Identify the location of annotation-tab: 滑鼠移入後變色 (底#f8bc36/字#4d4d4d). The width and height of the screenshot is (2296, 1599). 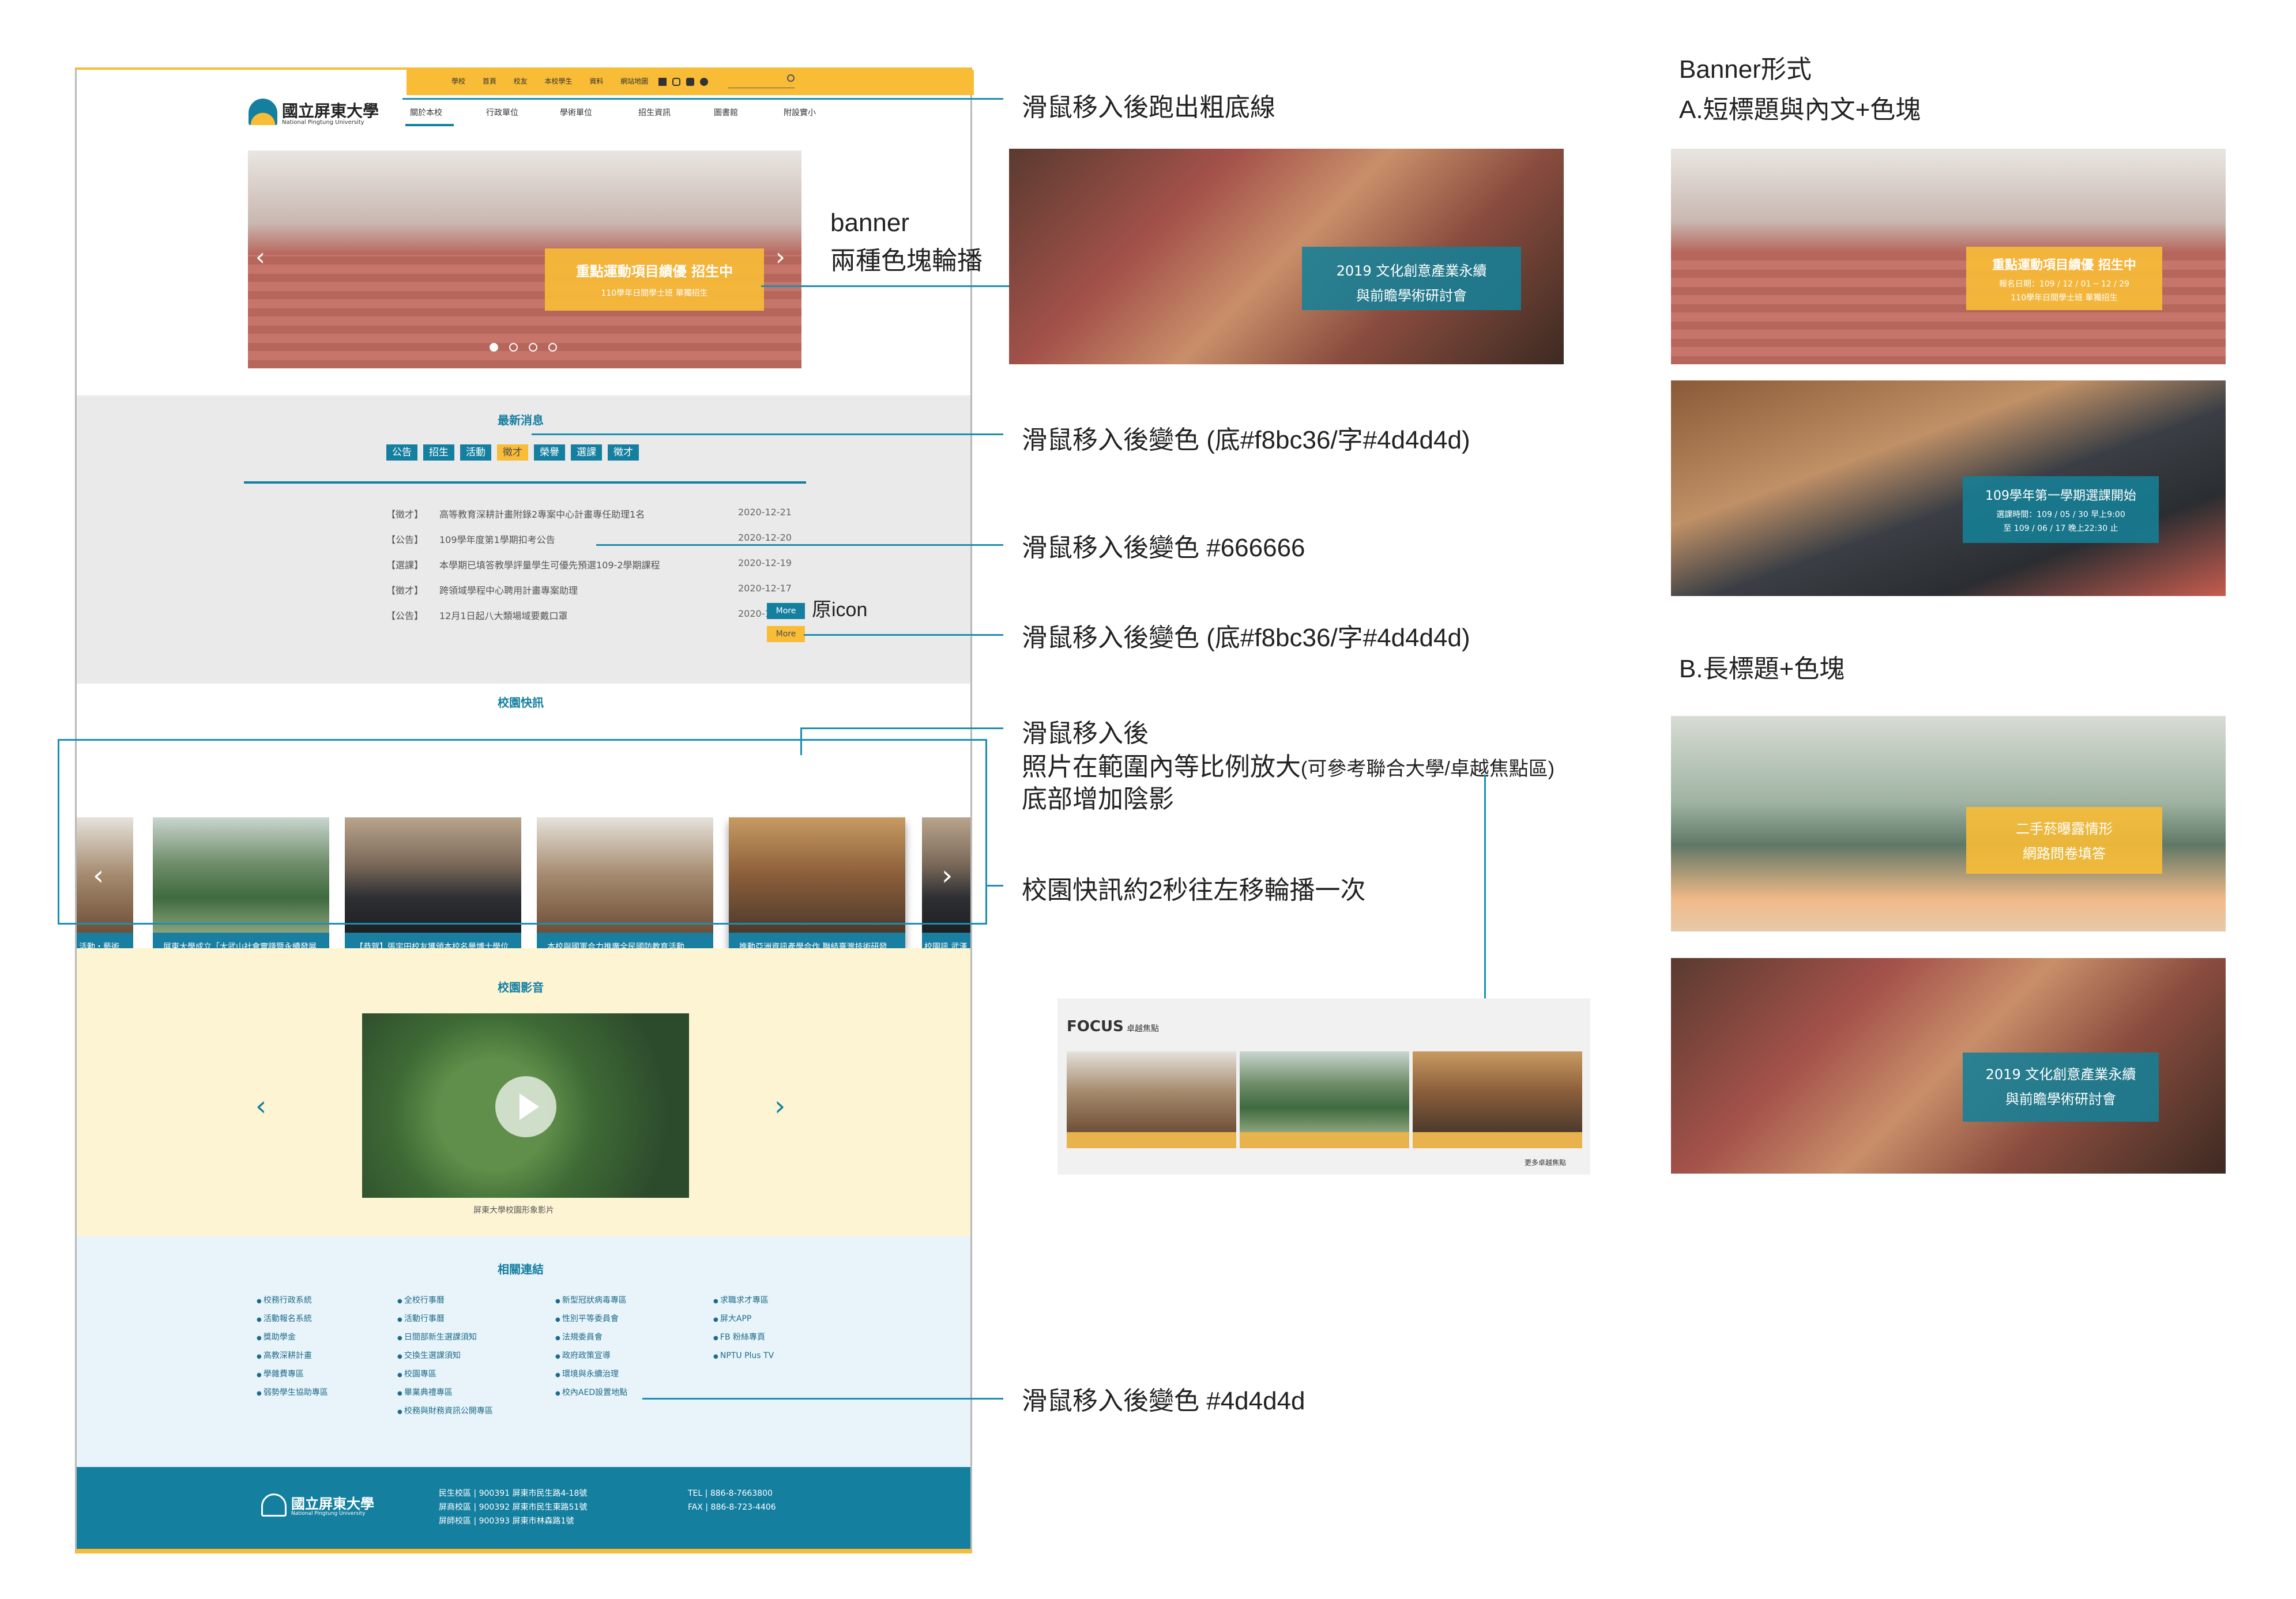
(1246, 440).